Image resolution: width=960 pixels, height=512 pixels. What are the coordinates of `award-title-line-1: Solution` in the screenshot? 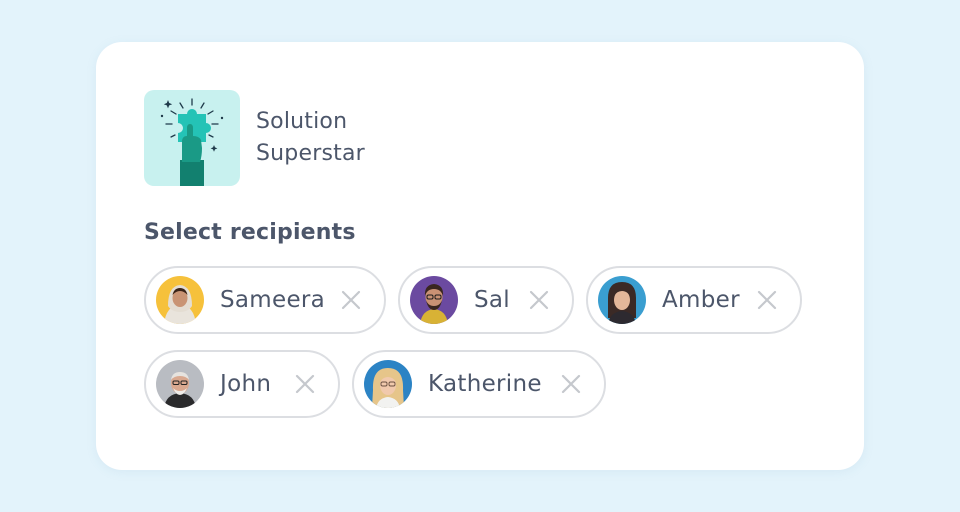 It's located at (302, 121).